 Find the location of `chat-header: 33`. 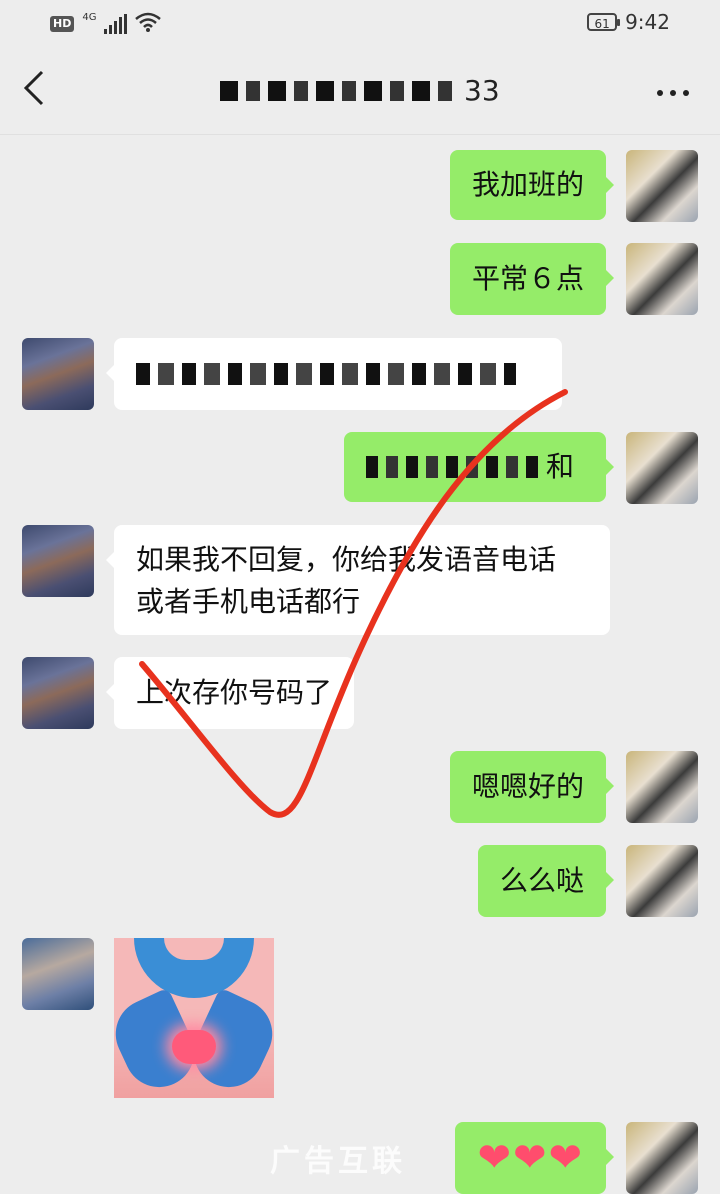

chat-header: 33 is located at coordinates (360, 92).